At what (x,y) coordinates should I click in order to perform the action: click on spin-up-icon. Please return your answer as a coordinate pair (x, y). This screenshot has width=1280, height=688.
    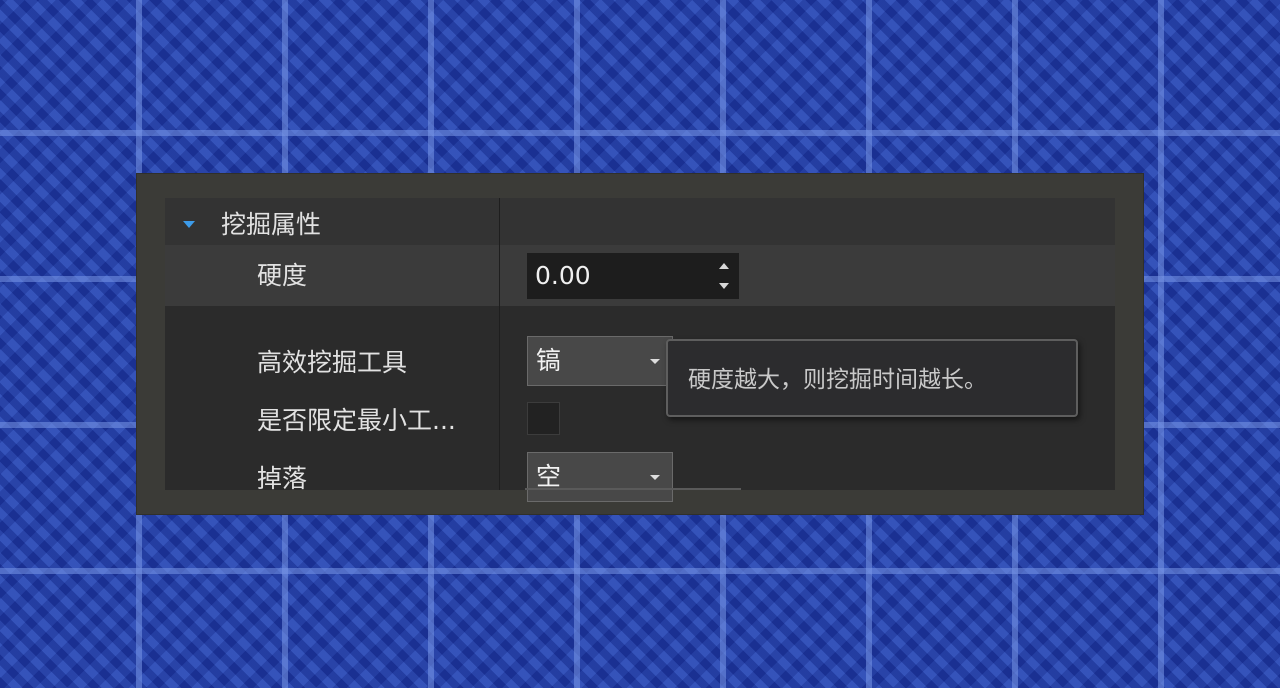
    Looking at the image, I should click on (724, 266).